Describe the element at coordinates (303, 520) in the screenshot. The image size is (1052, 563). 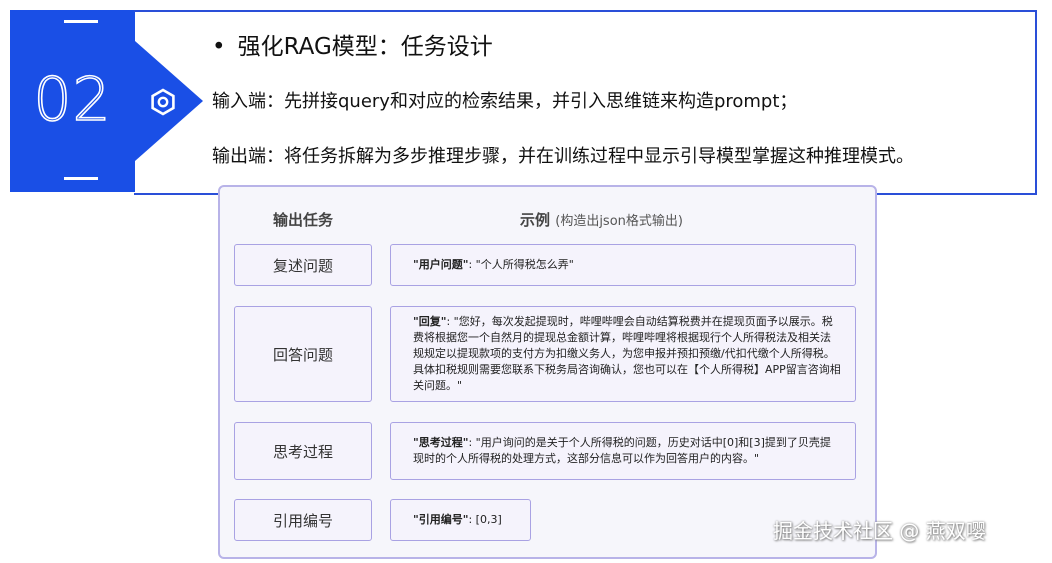
I see `task-cell-citation: 引用编号` at that location.